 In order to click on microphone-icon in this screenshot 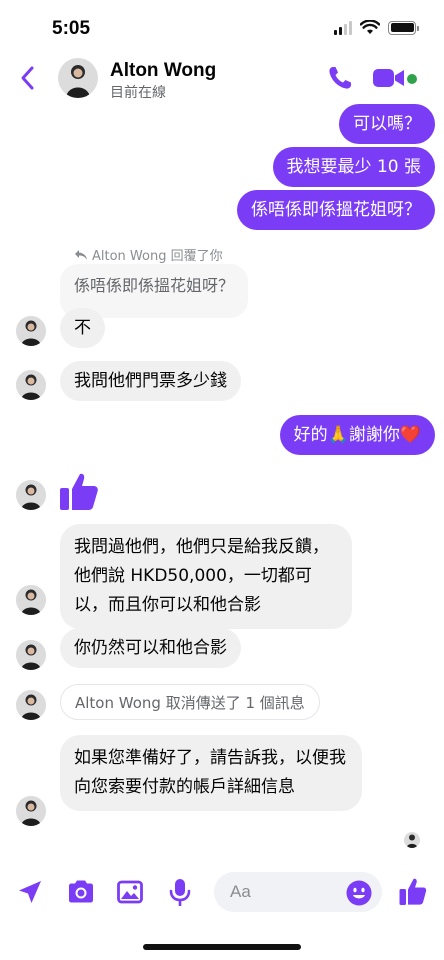, I will do `click(180, 893)`.